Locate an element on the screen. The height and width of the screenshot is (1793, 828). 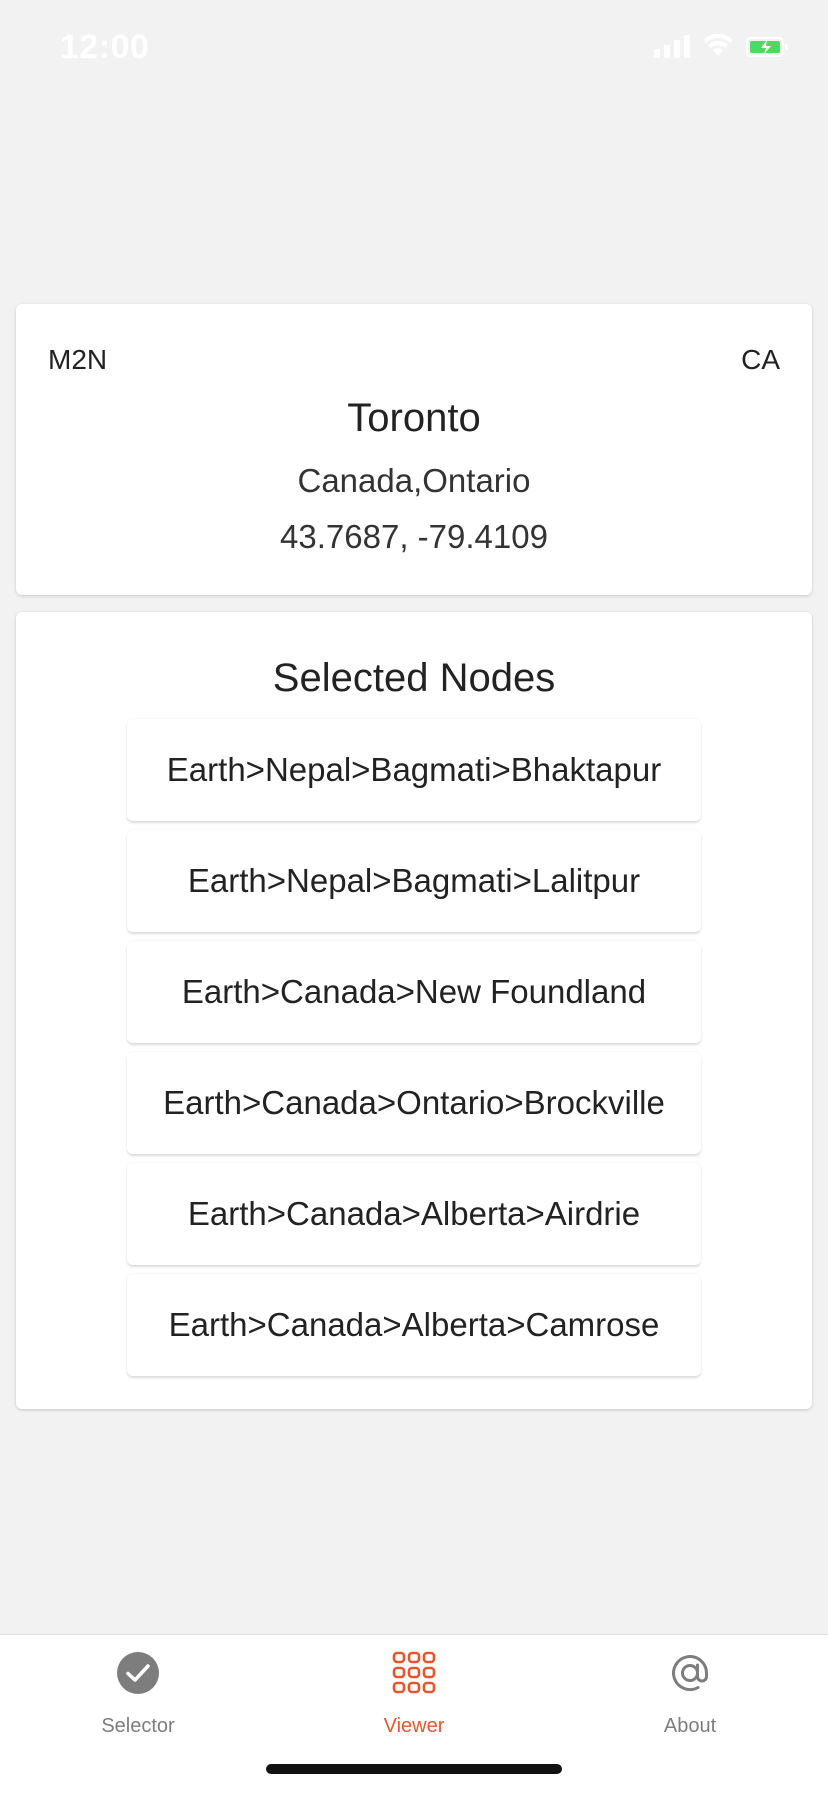
node-item: Earth>Nepal>Bagmati>Bhaktapur is located at coordinates (414, 770).